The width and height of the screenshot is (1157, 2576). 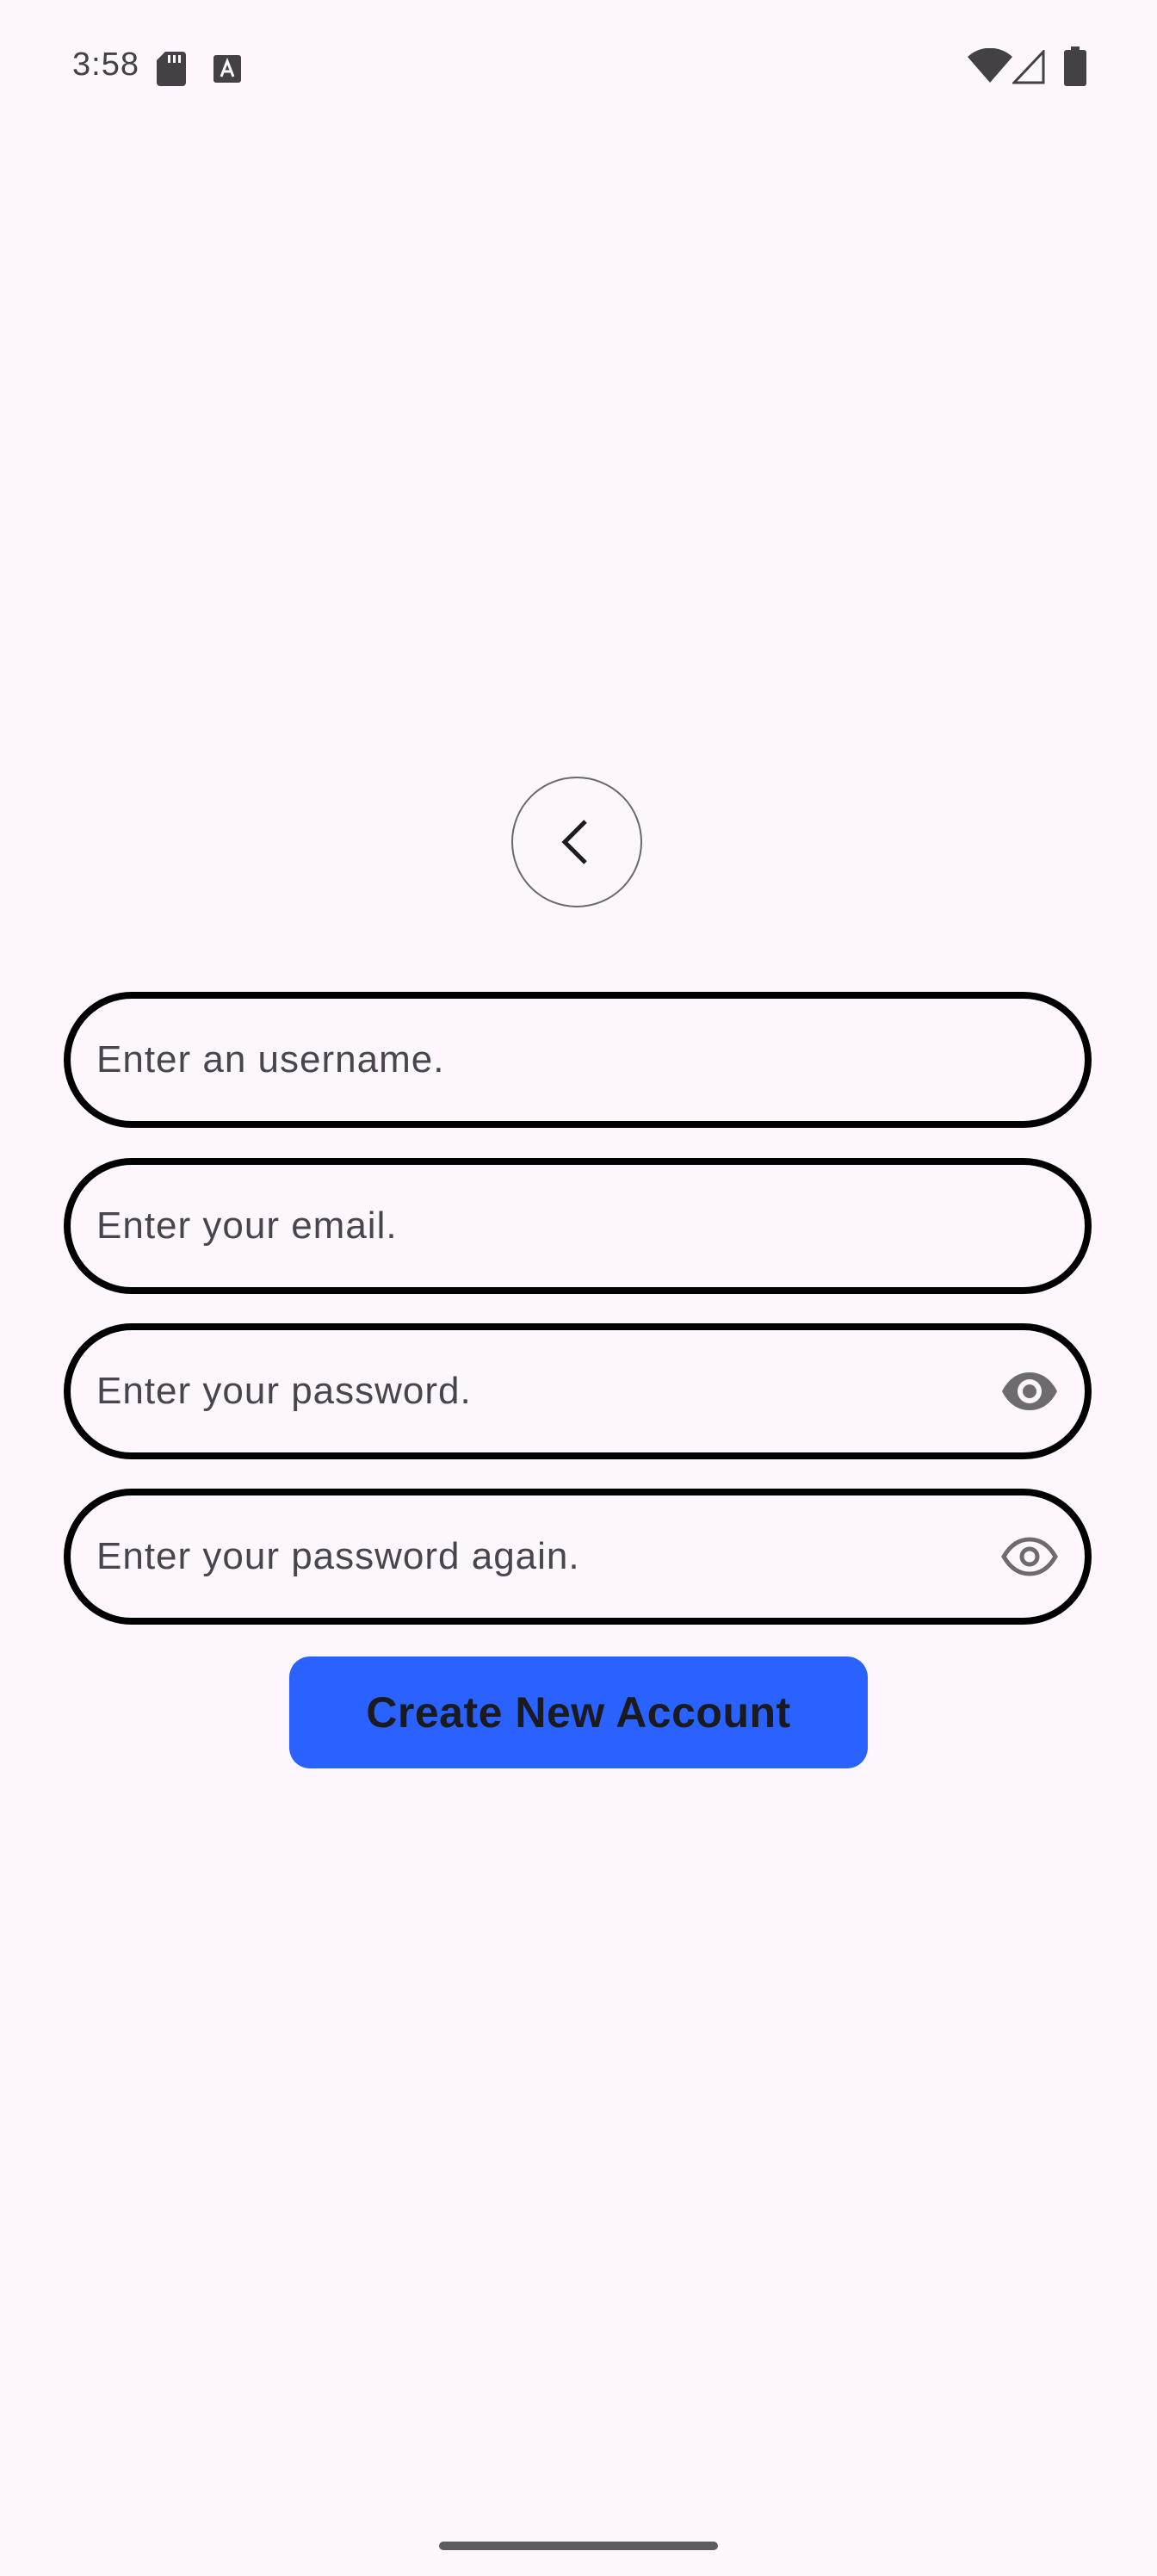 I want to click on username-field, so click(x=578, y=1060).